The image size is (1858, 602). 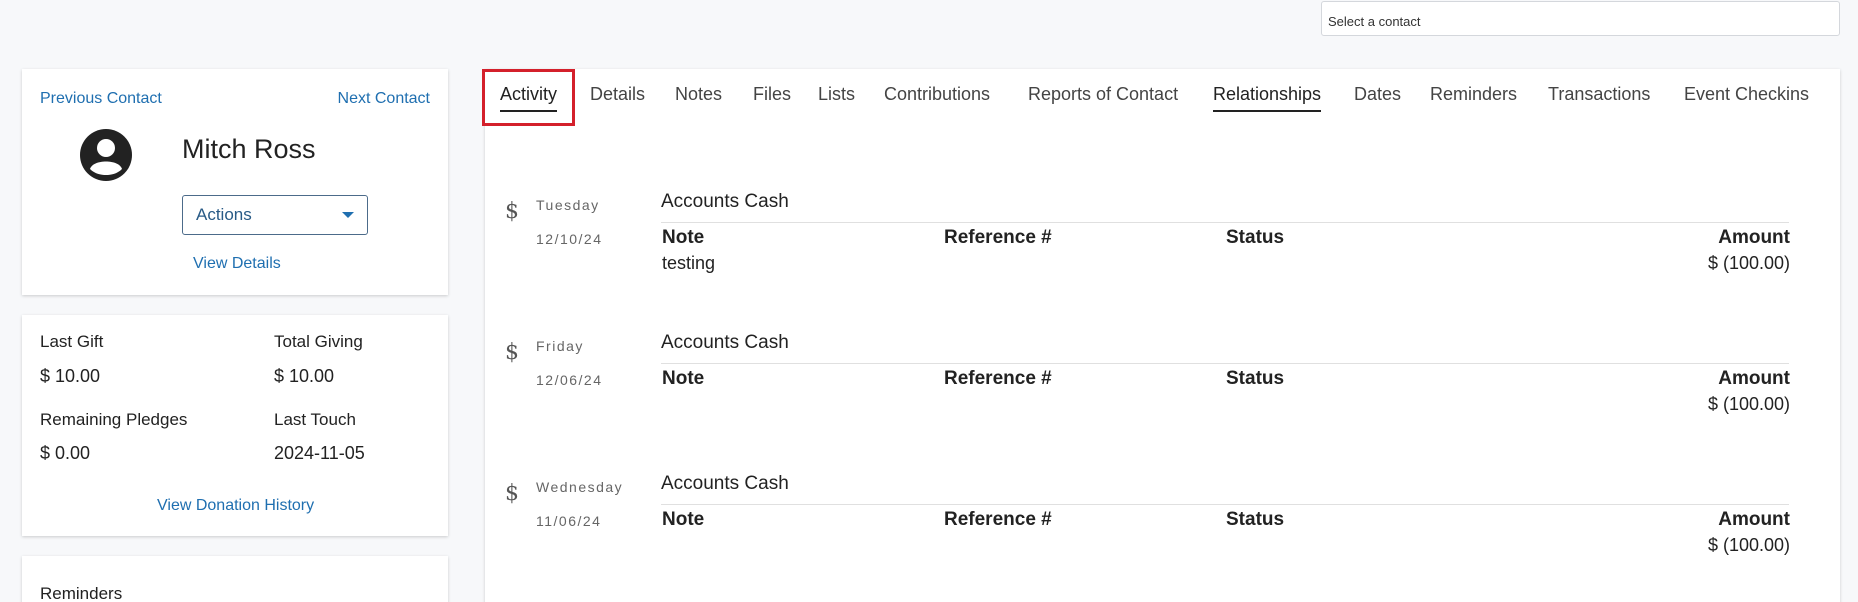 I want to click on chevron-down-icon, so click(x=348, y=215).